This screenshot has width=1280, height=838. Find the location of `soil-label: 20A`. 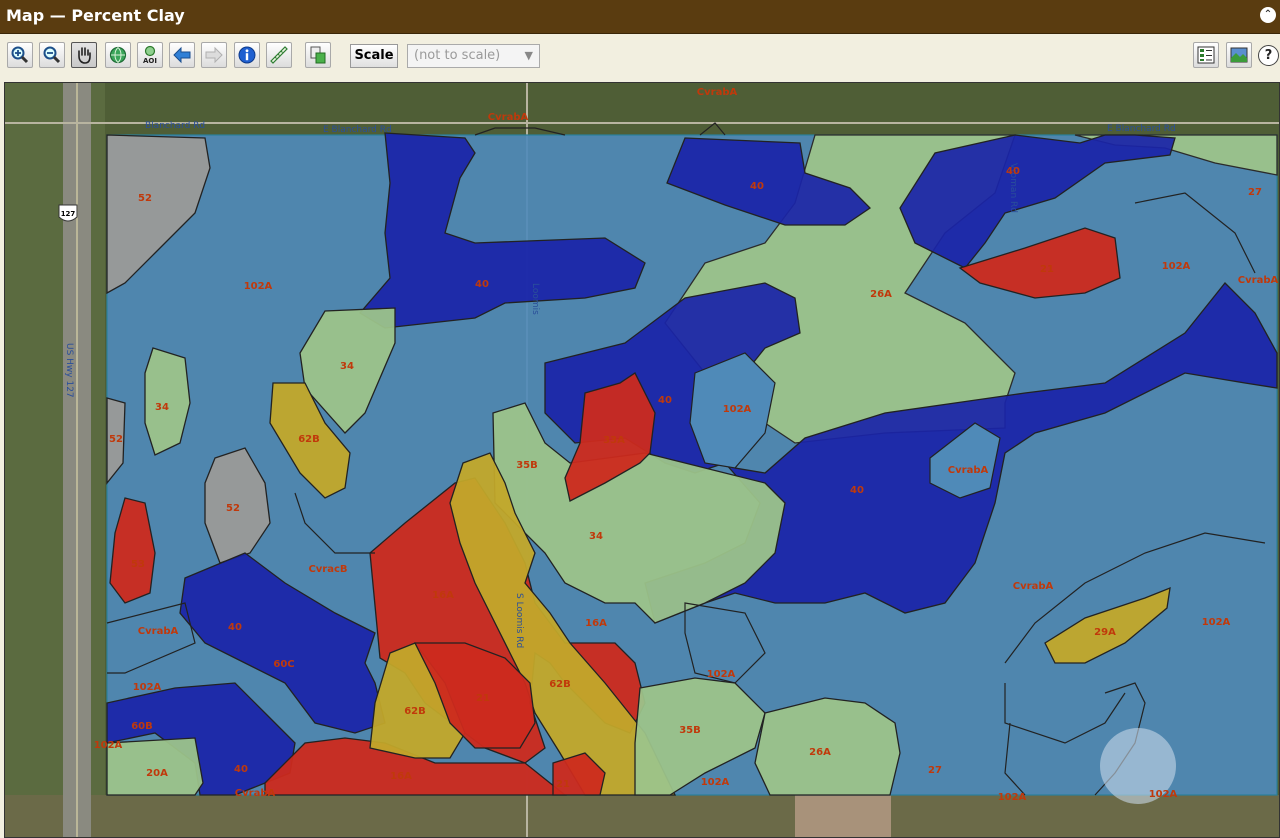

soil-label: 20A is located at coordinates (157, 773).